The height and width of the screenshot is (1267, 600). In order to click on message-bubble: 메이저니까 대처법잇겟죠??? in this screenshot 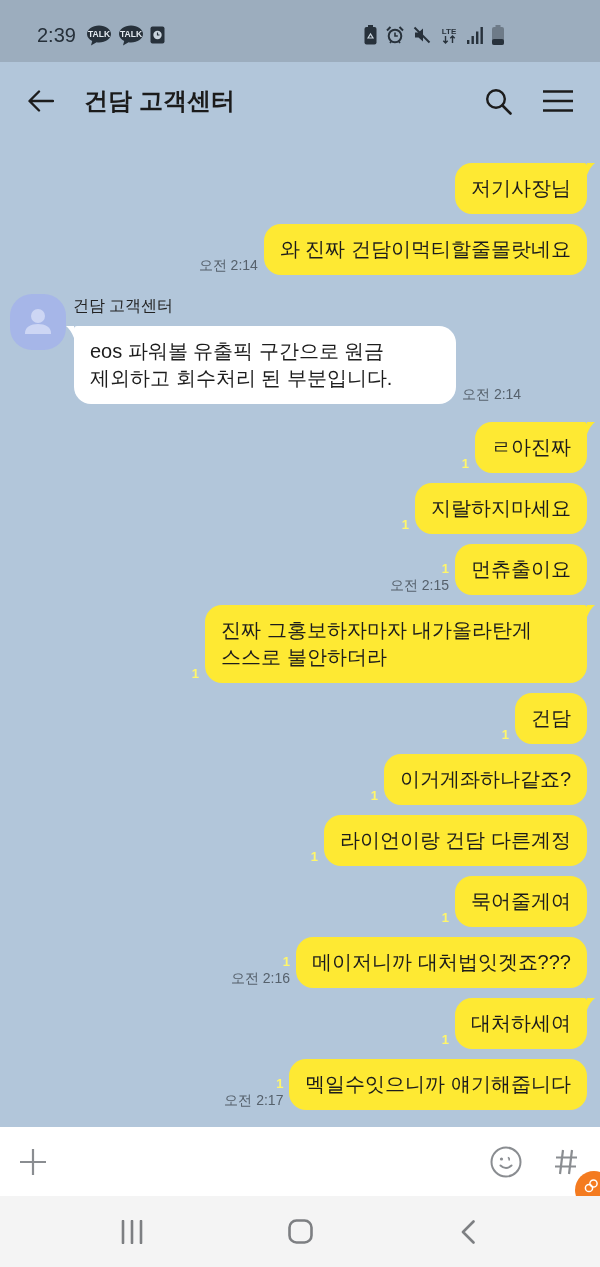, I will do `click(441, 962)`.